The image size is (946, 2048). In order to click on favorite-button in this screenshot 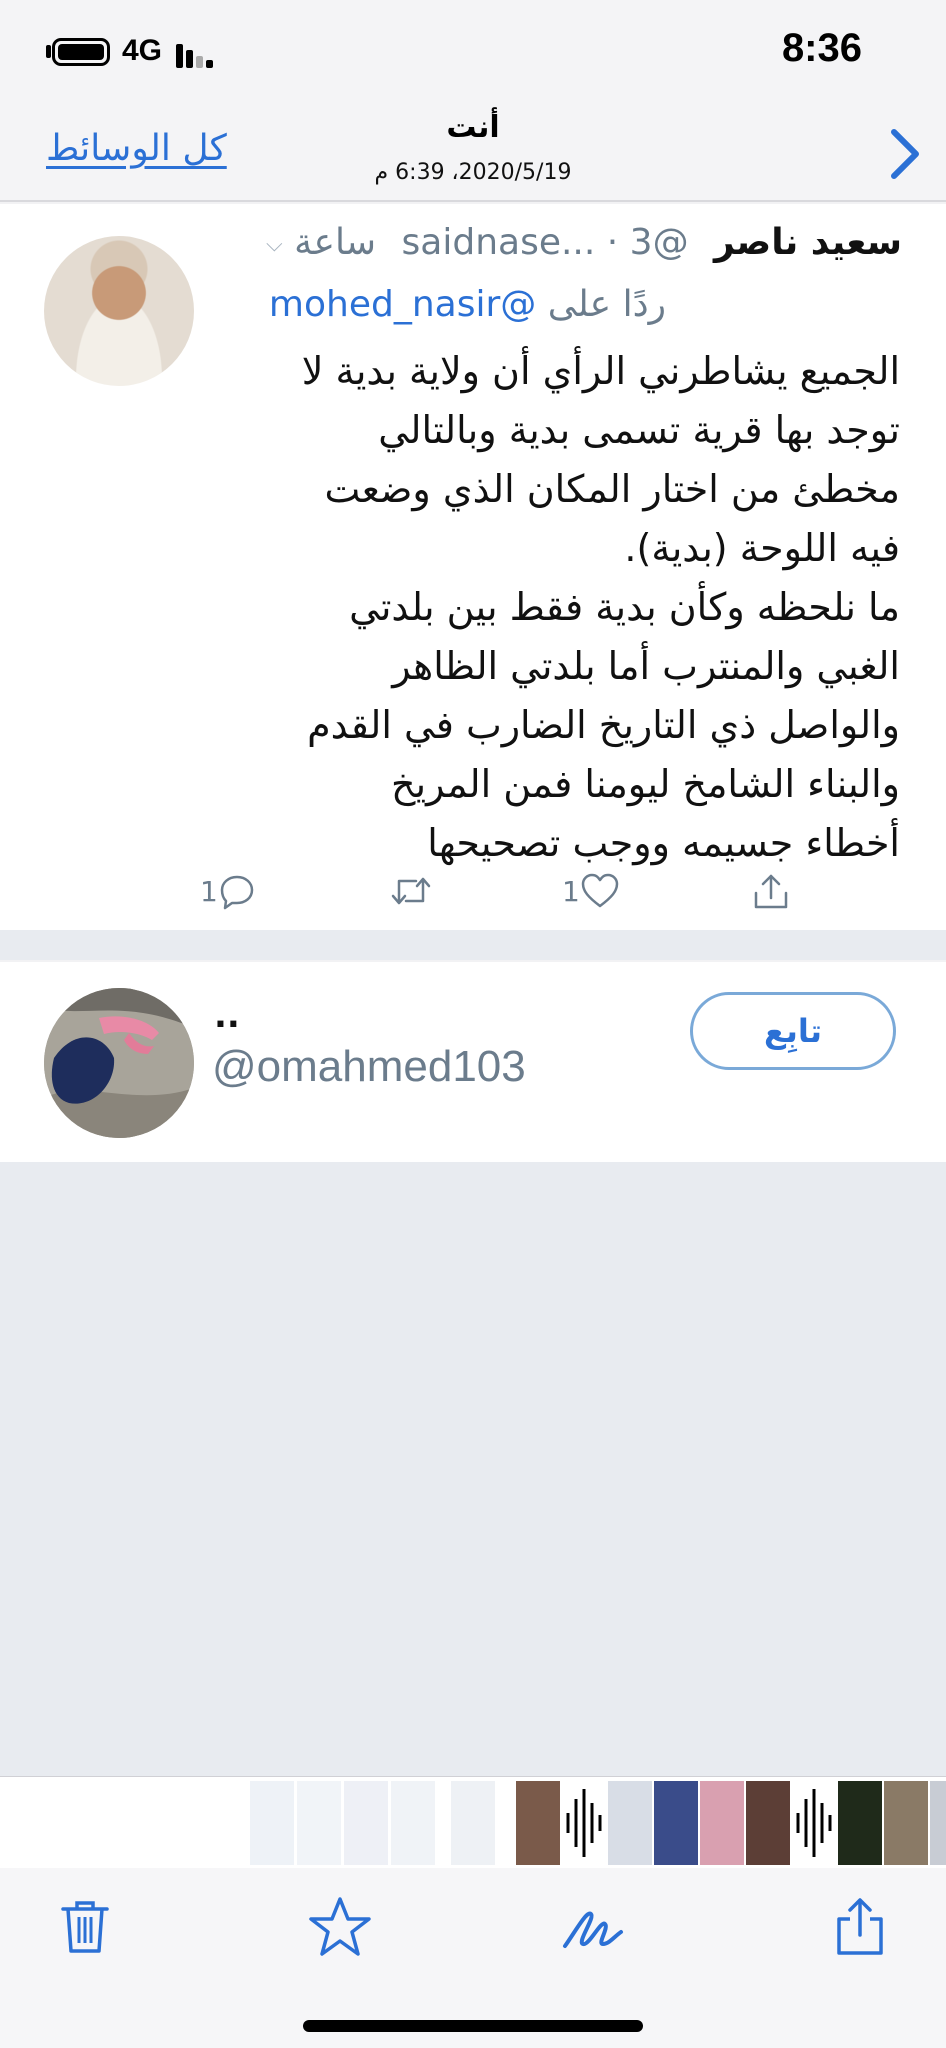, I will do `click(340, 1927)`.